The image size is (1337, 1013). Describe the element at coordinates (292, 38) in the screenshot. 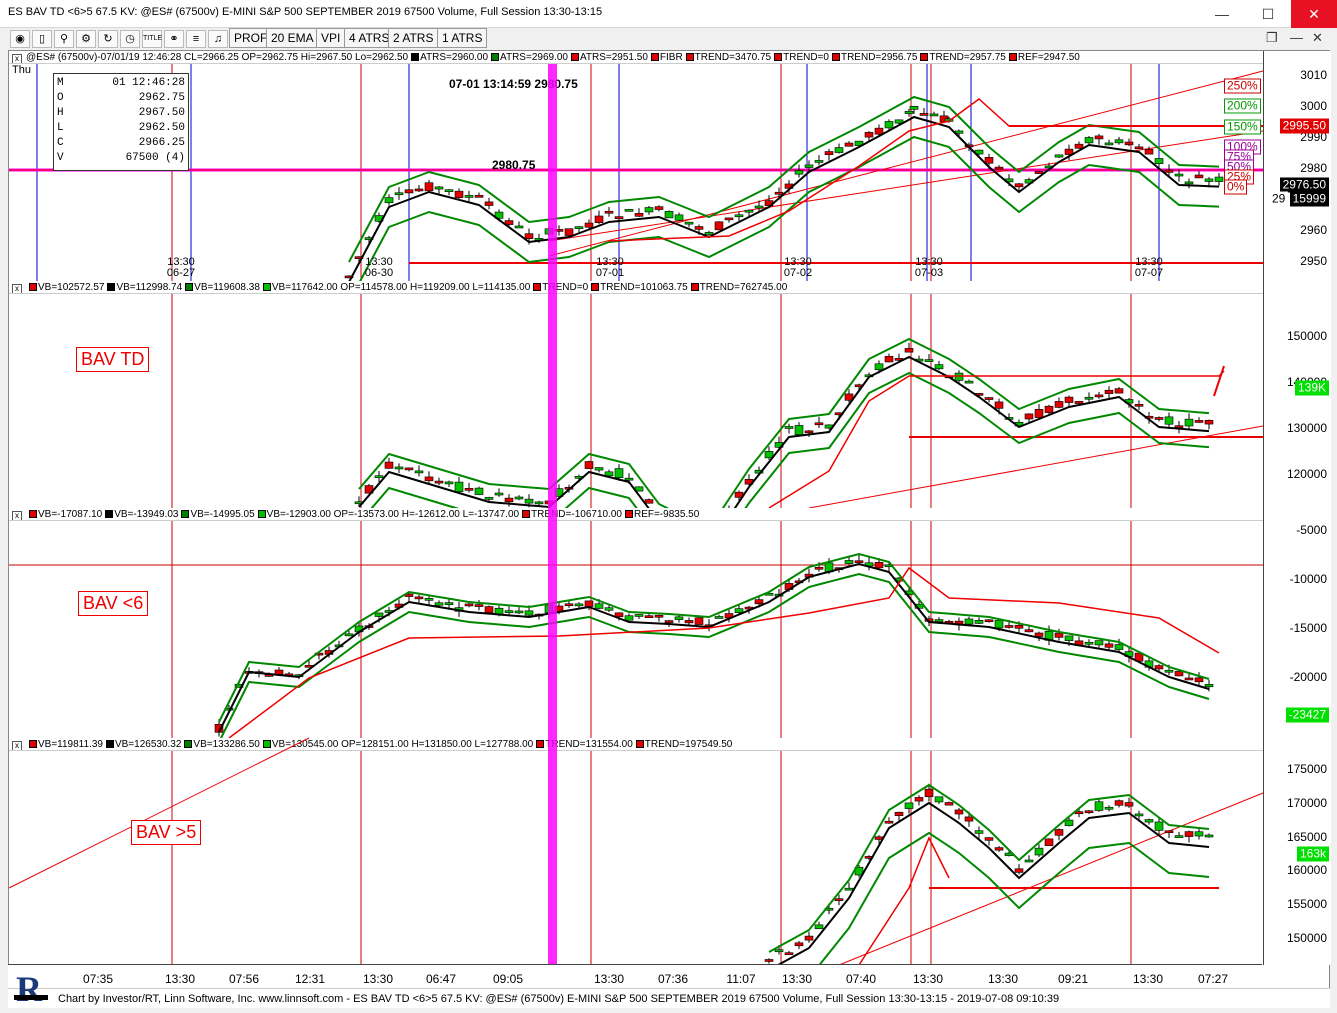

I see `toolbar-button-20-ema: 20 EMA` at that location.